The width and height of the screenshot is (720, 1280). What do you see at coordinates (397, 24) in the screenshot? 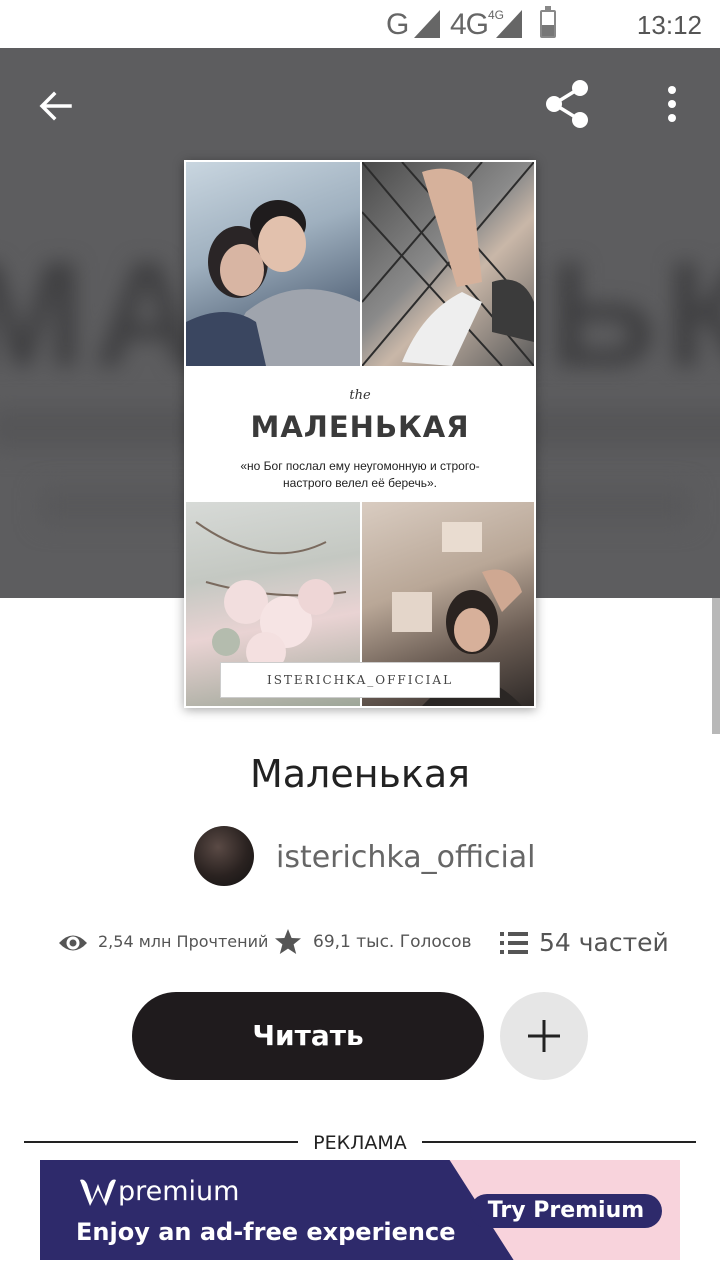
I see `network-type-label: G` at bounding box center [397, 24].